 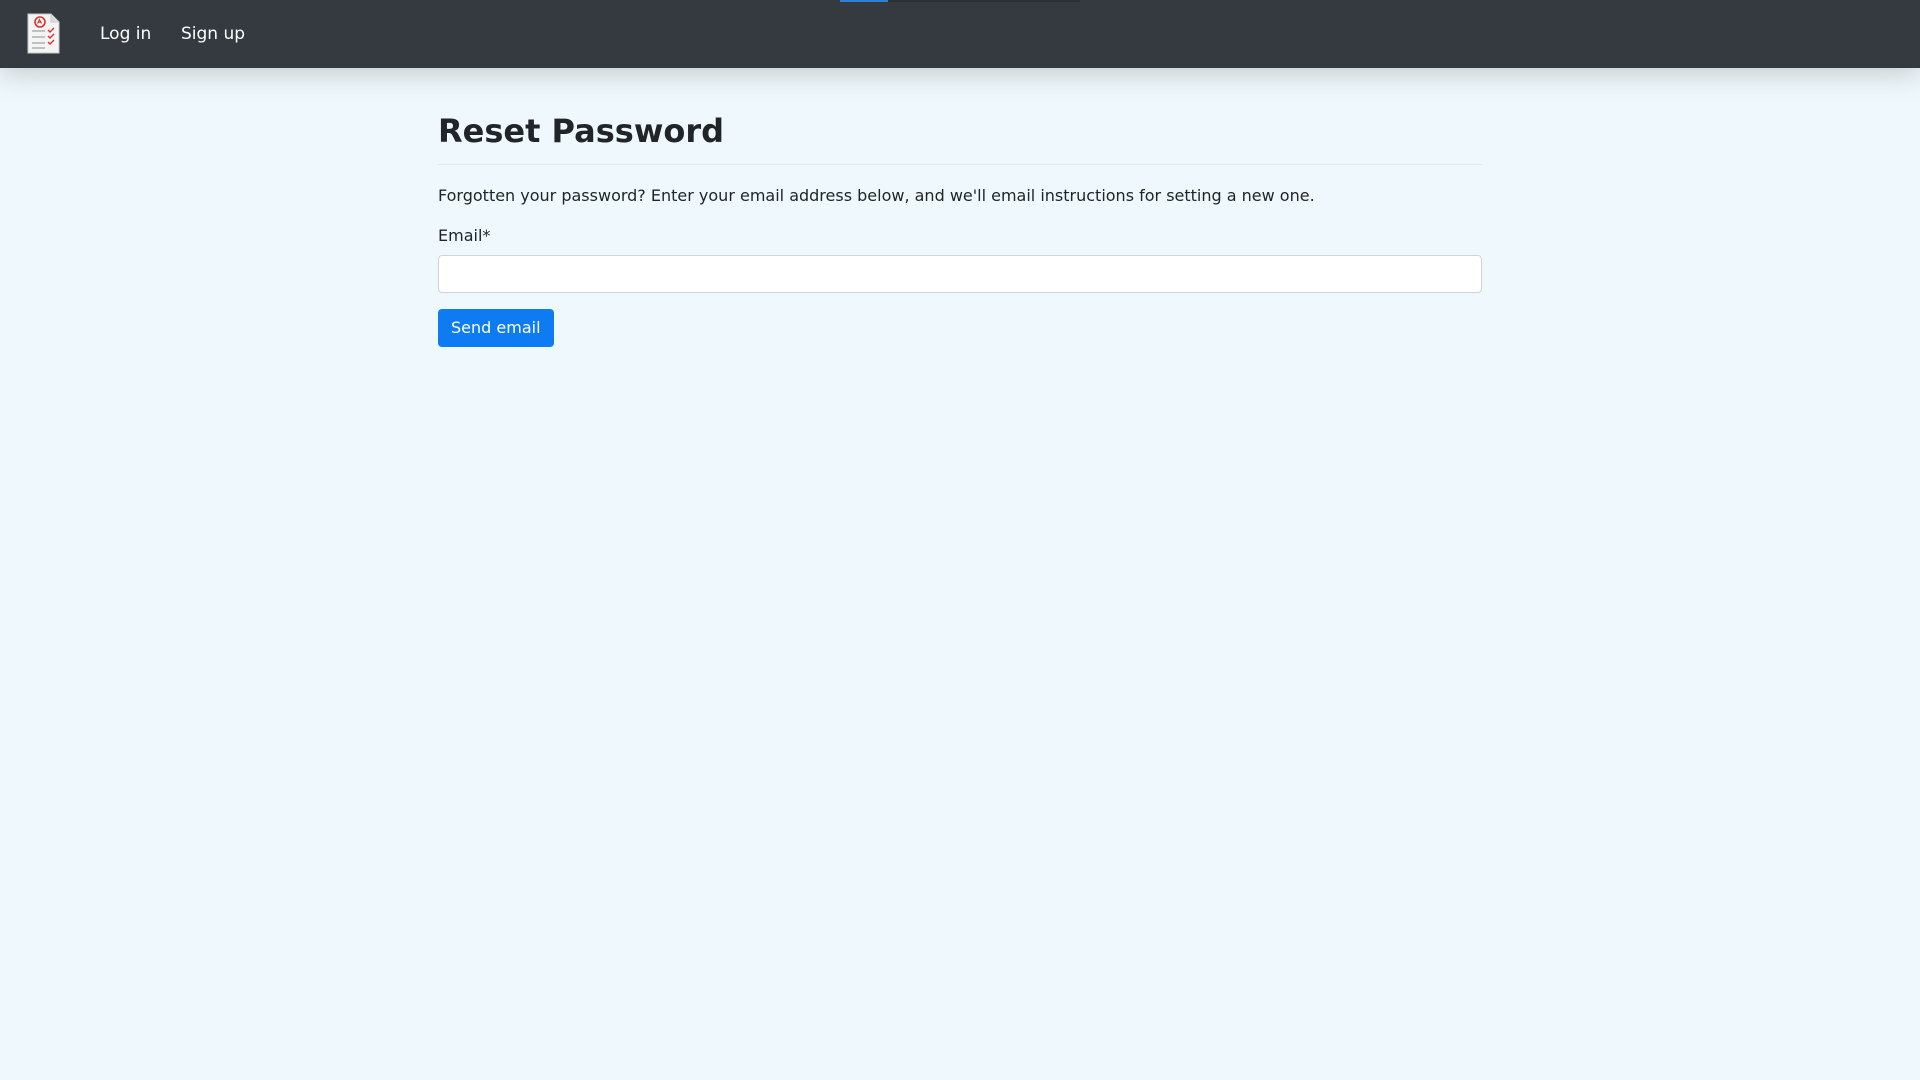 I want to click on title-divider, so click(x=960, y=164).